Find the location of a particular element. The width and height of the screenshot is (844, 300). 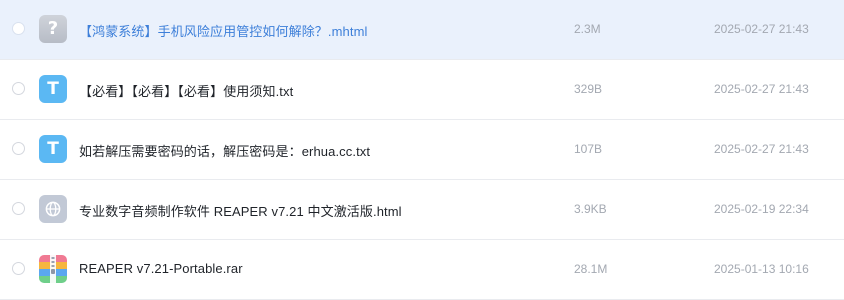

file-size: 107B is located at coordinates (588, 149).